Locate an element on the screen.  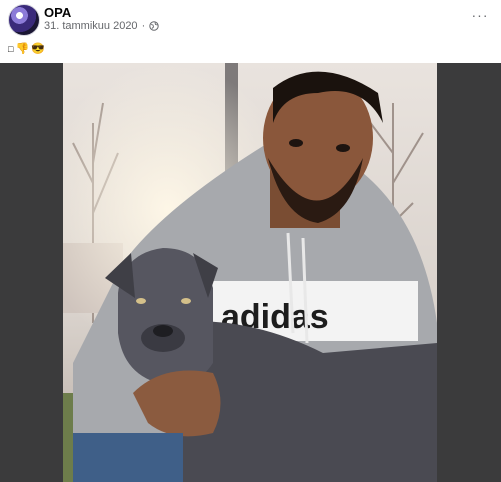
post-text: □ 👎 😎 is located at coordinates (26, 48).